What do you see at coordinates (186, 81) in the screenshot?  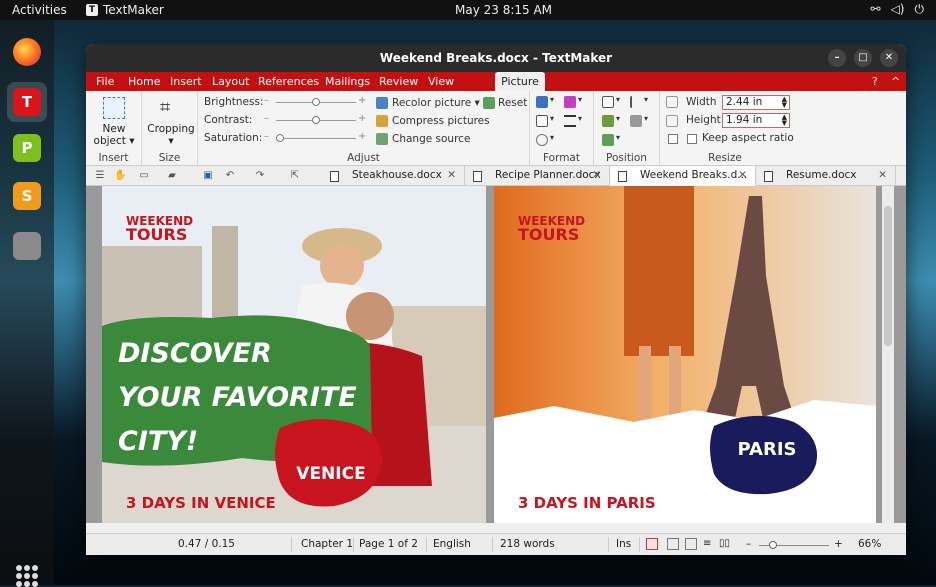 I see `menu-insert: Insert` at bounding box center [186, 81].